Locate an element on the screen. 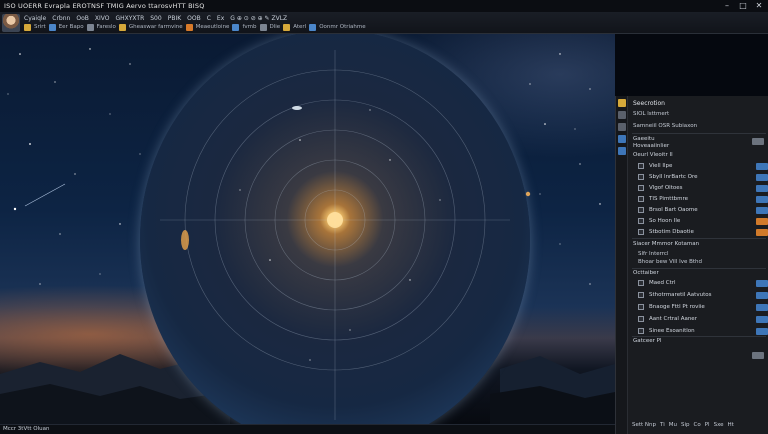 This screenshot has width=768, height=434. minimize-button: – is located at coordinates (727, 6).